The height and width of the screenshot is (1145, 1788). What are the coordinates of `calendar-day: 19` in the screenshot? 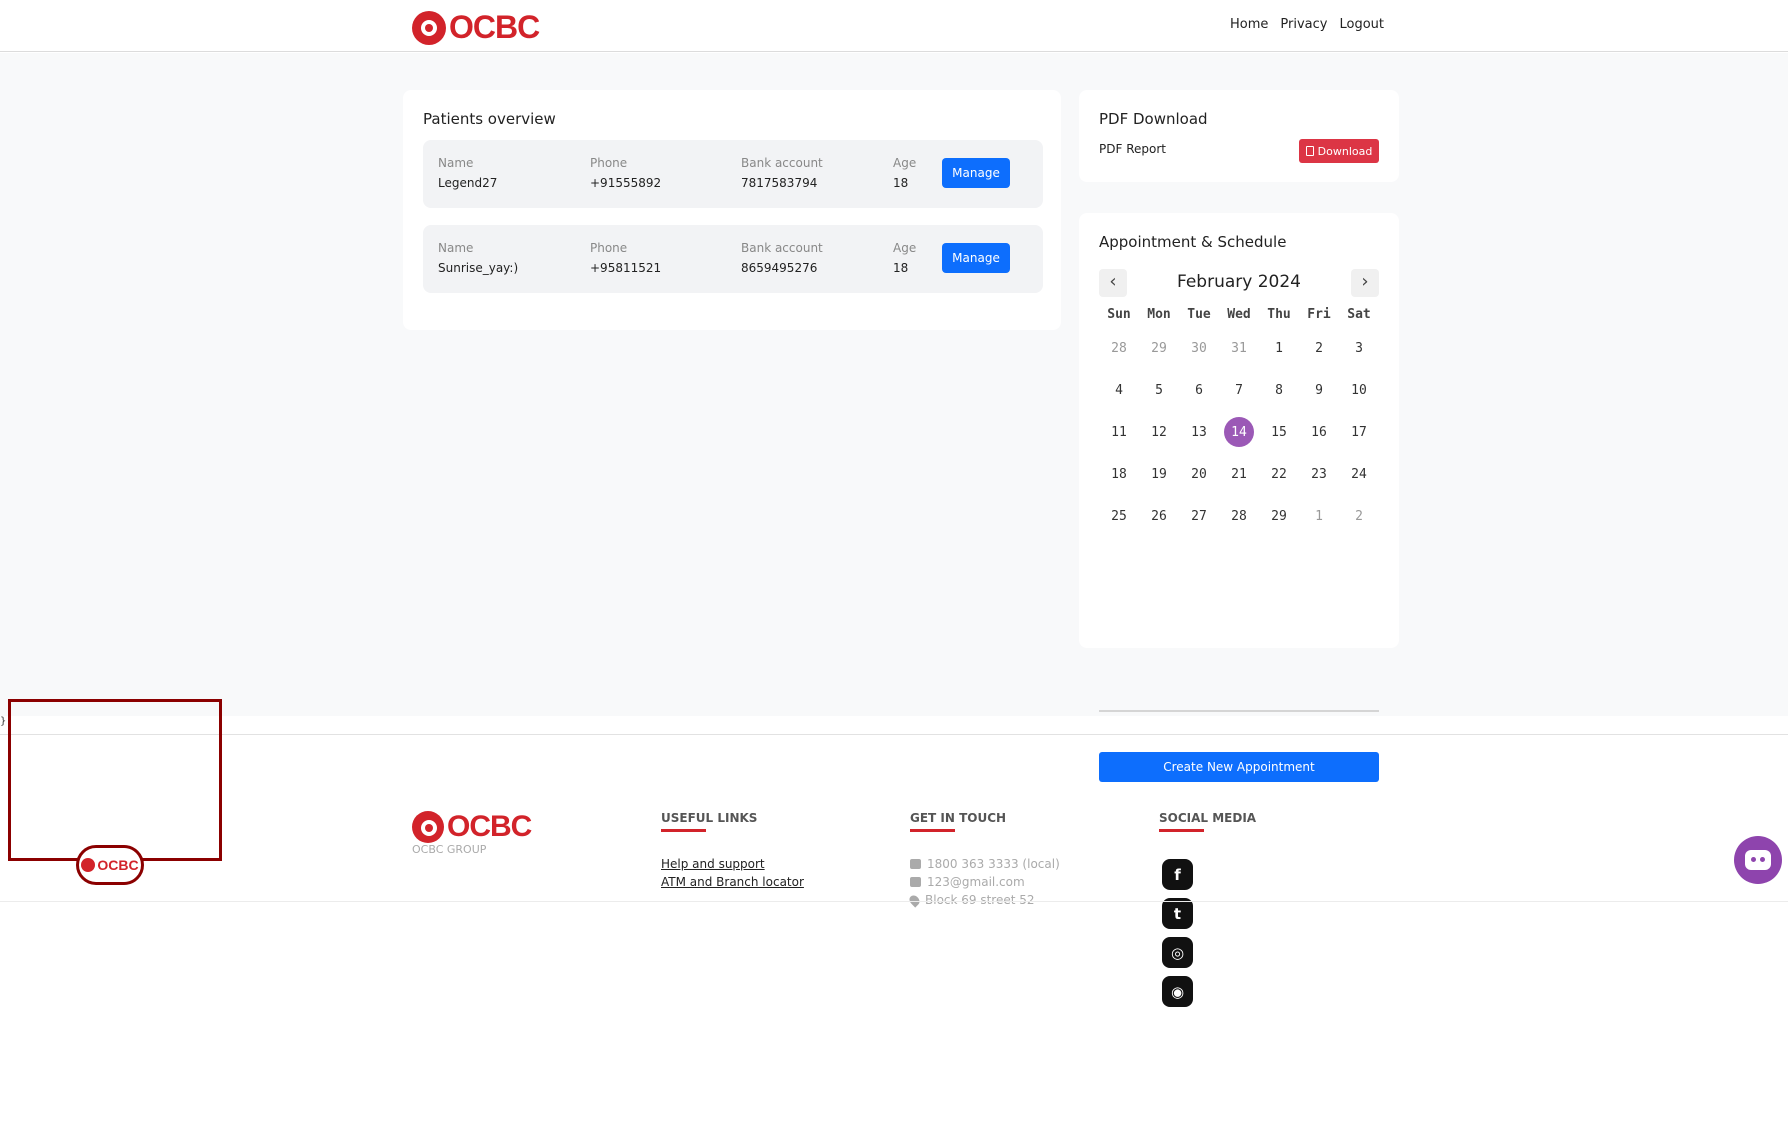 It's located at (1159, 474).